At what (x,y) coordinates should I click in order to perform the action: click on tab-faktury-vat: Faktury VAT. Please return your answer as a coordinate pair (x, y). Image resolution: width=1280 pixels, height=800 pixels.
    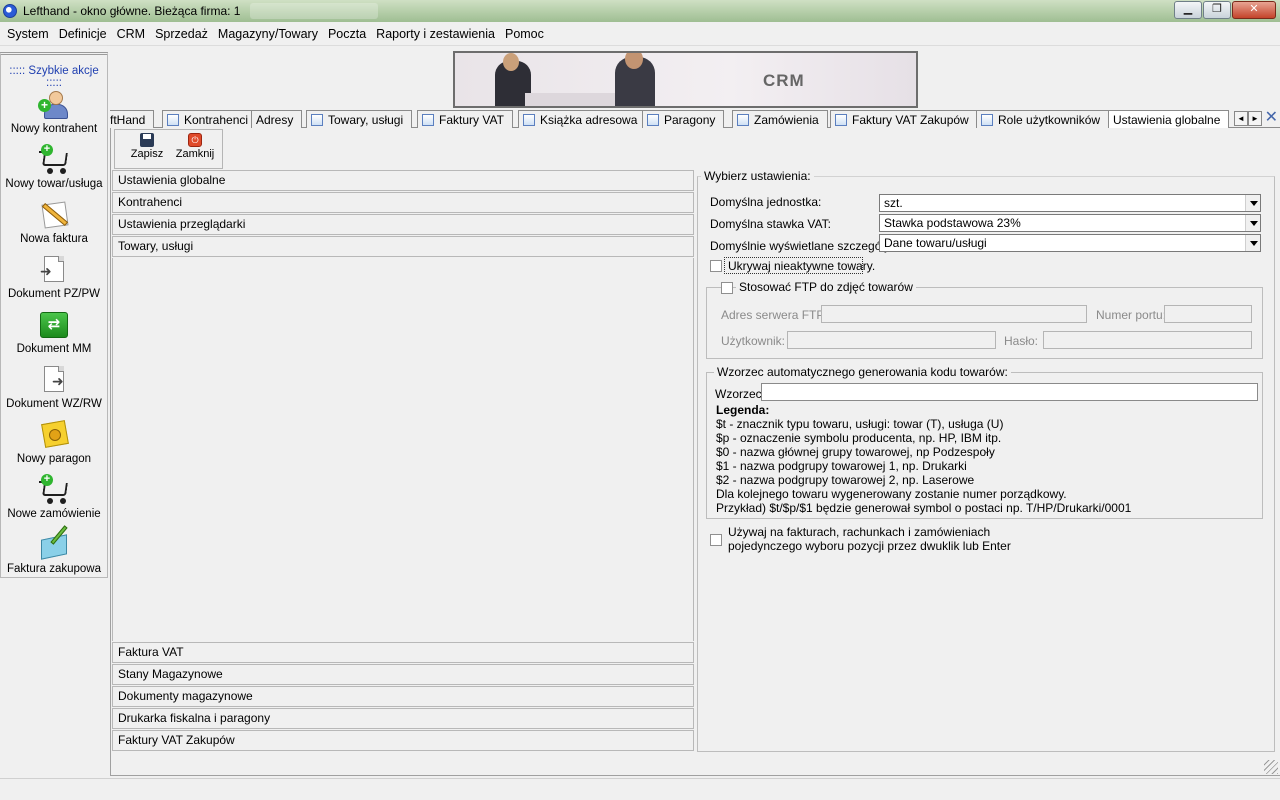
    Looking at the image, I should click on (465, 119).